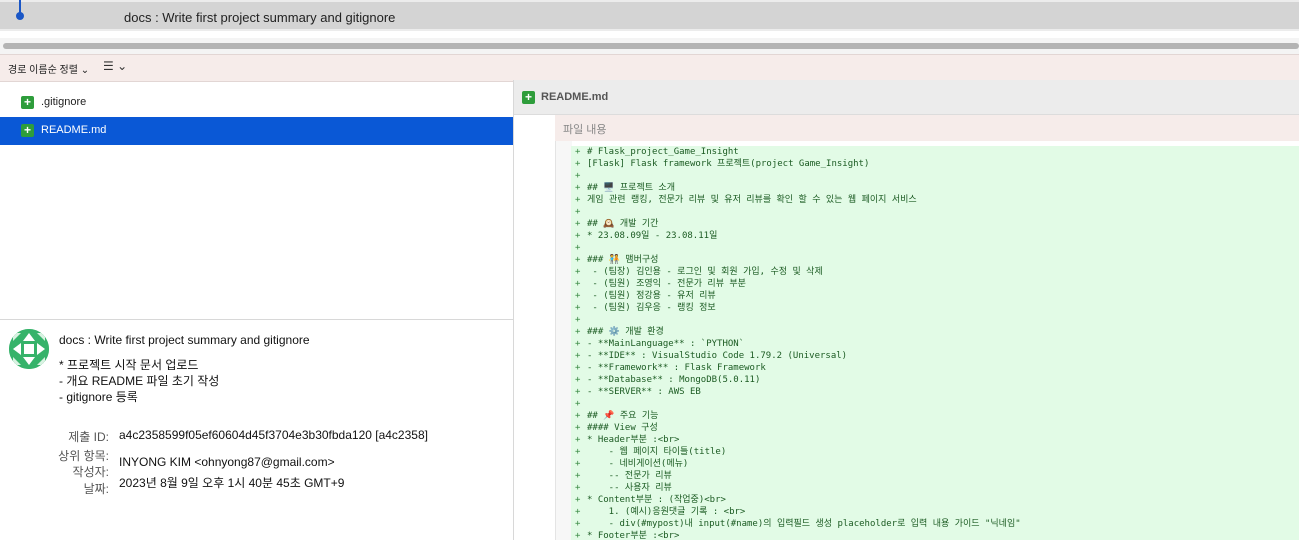 The height and width of the screenshot is (541, 1299). I want to click on diff-line-text: ### ⚙️ 개발 환경, so click(625, 332).